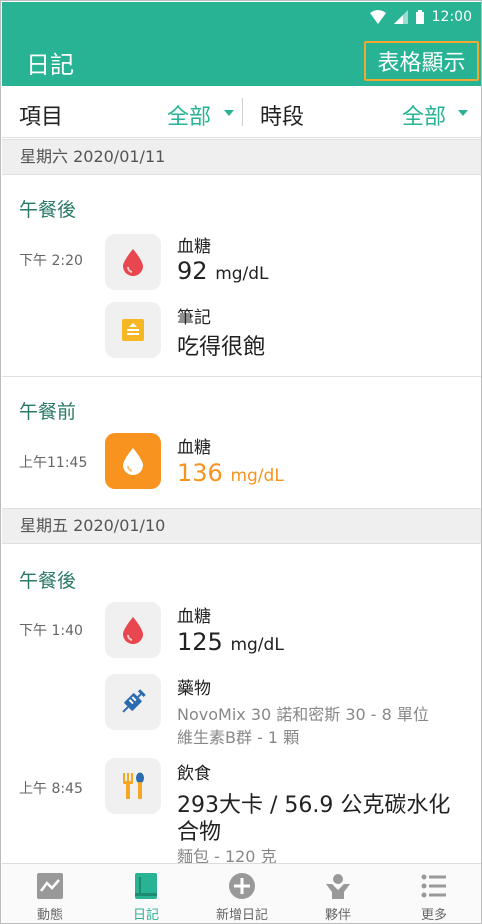 The width and height of the screenshot is (482, 924). What do you see at coordinates (41, 117) in the screenshot?
I see `item-filter-label: 項目` at bounding box center [41, 117].